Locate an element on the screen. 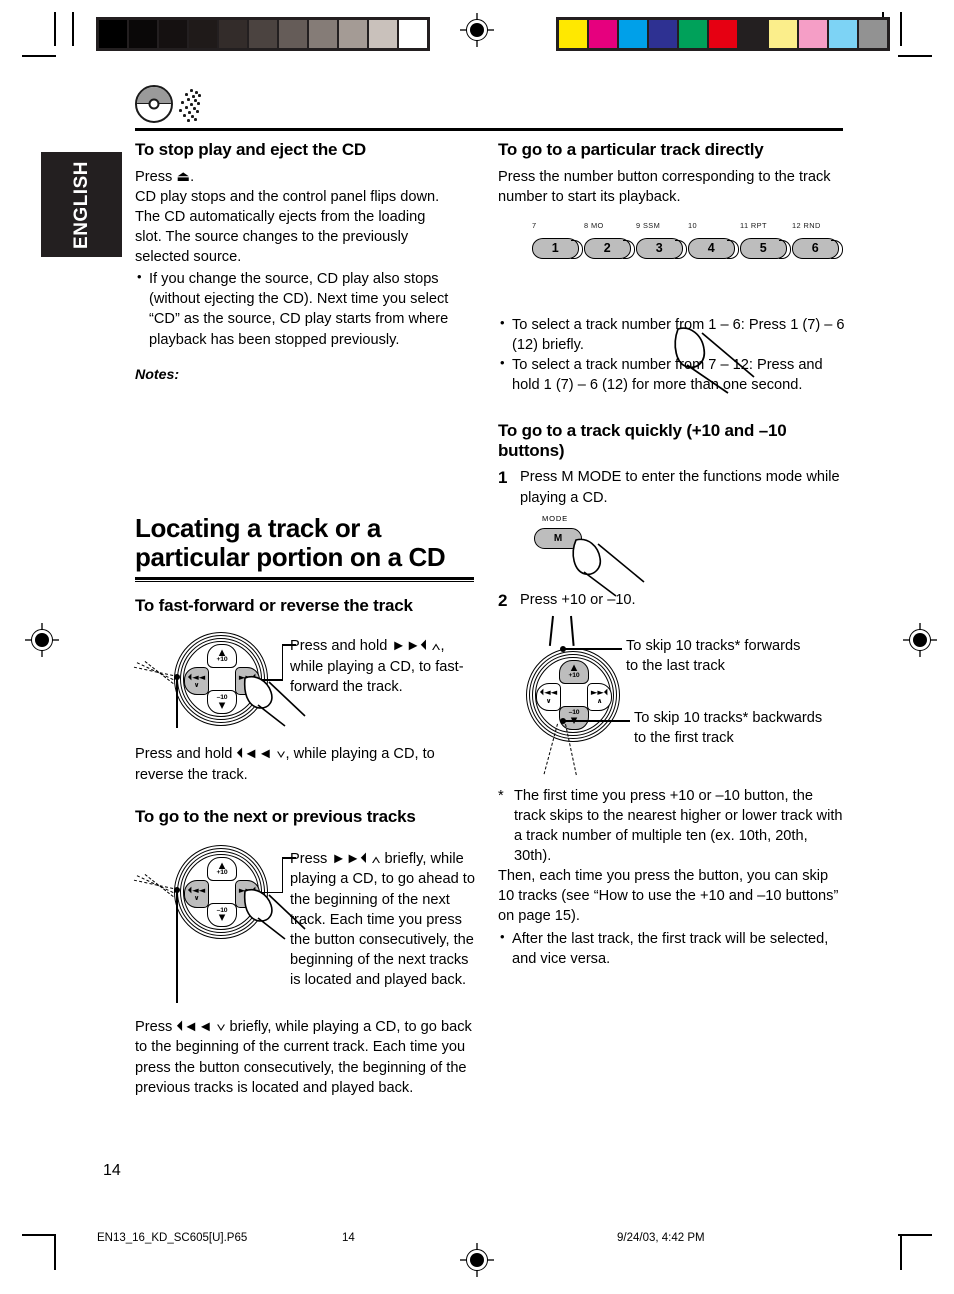 The height and width of the screenshot is (1294, 954). step-2-number: 2 is located at coordinates (503, 600).